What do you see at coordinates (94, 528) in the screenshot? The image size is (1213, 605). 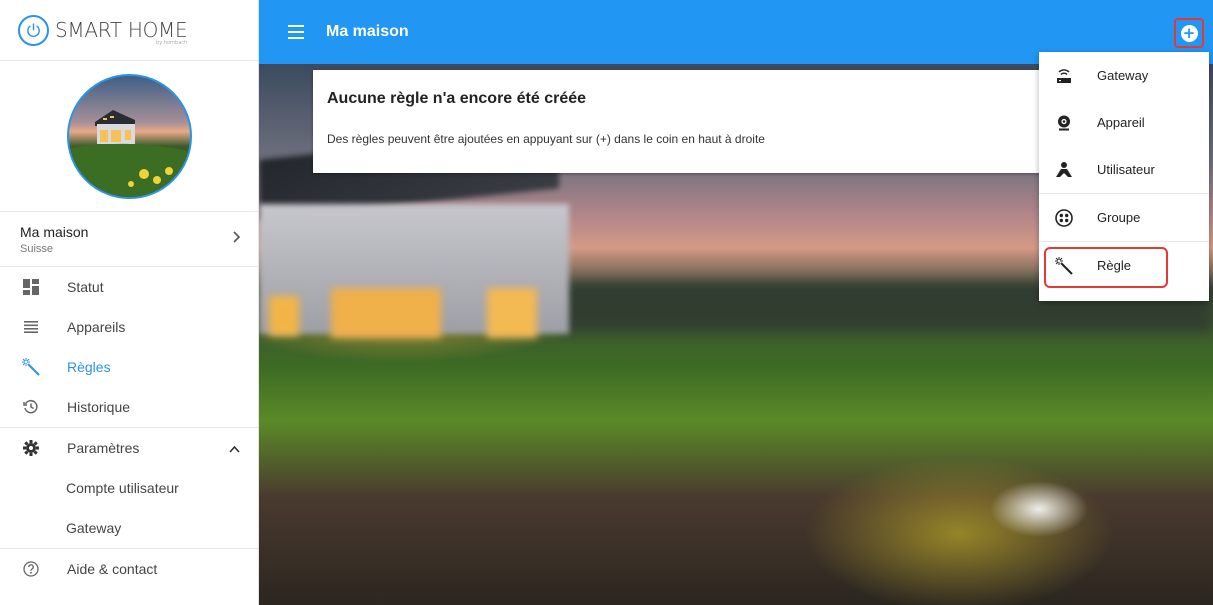 I see `sidebar-item-label: Gateway` at bounding box center [94, 528].